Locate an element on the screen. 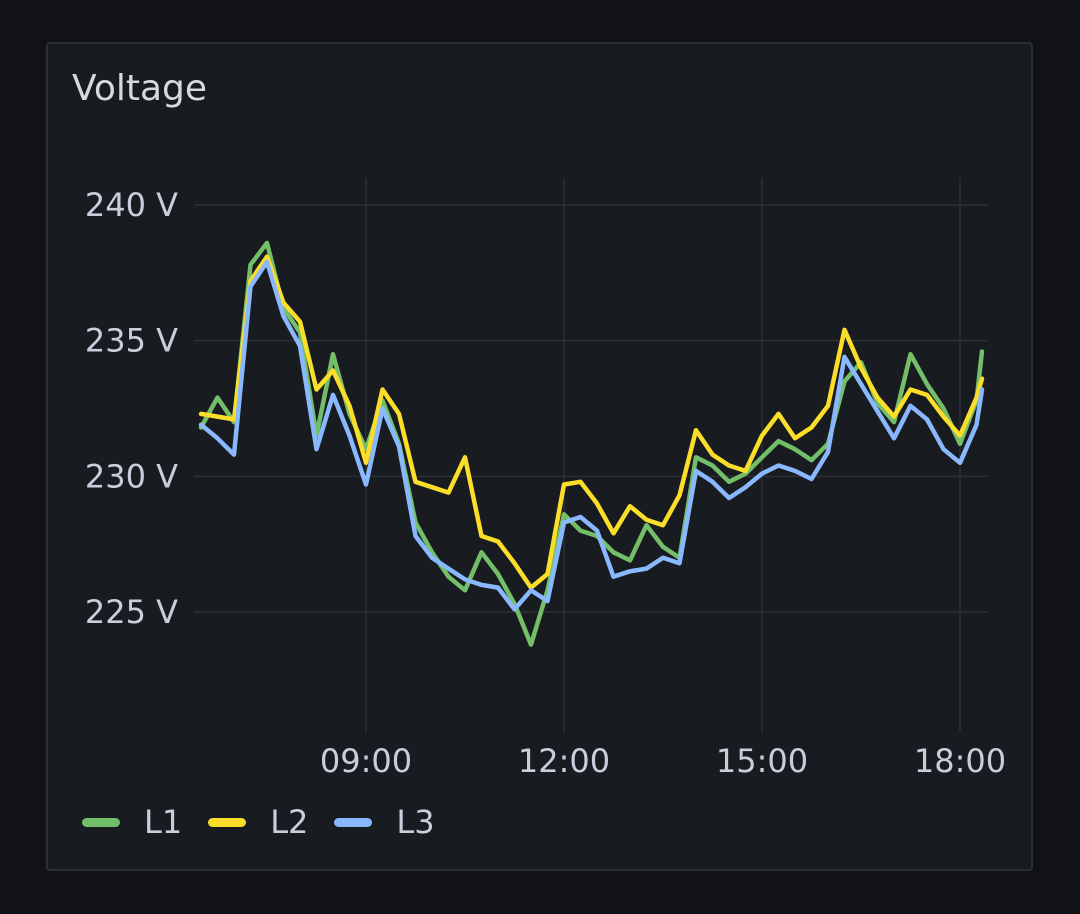 The width and height of the screenshot is (1080, 914). x-tick-label: 15:00 is located at coordinates (762, 761).